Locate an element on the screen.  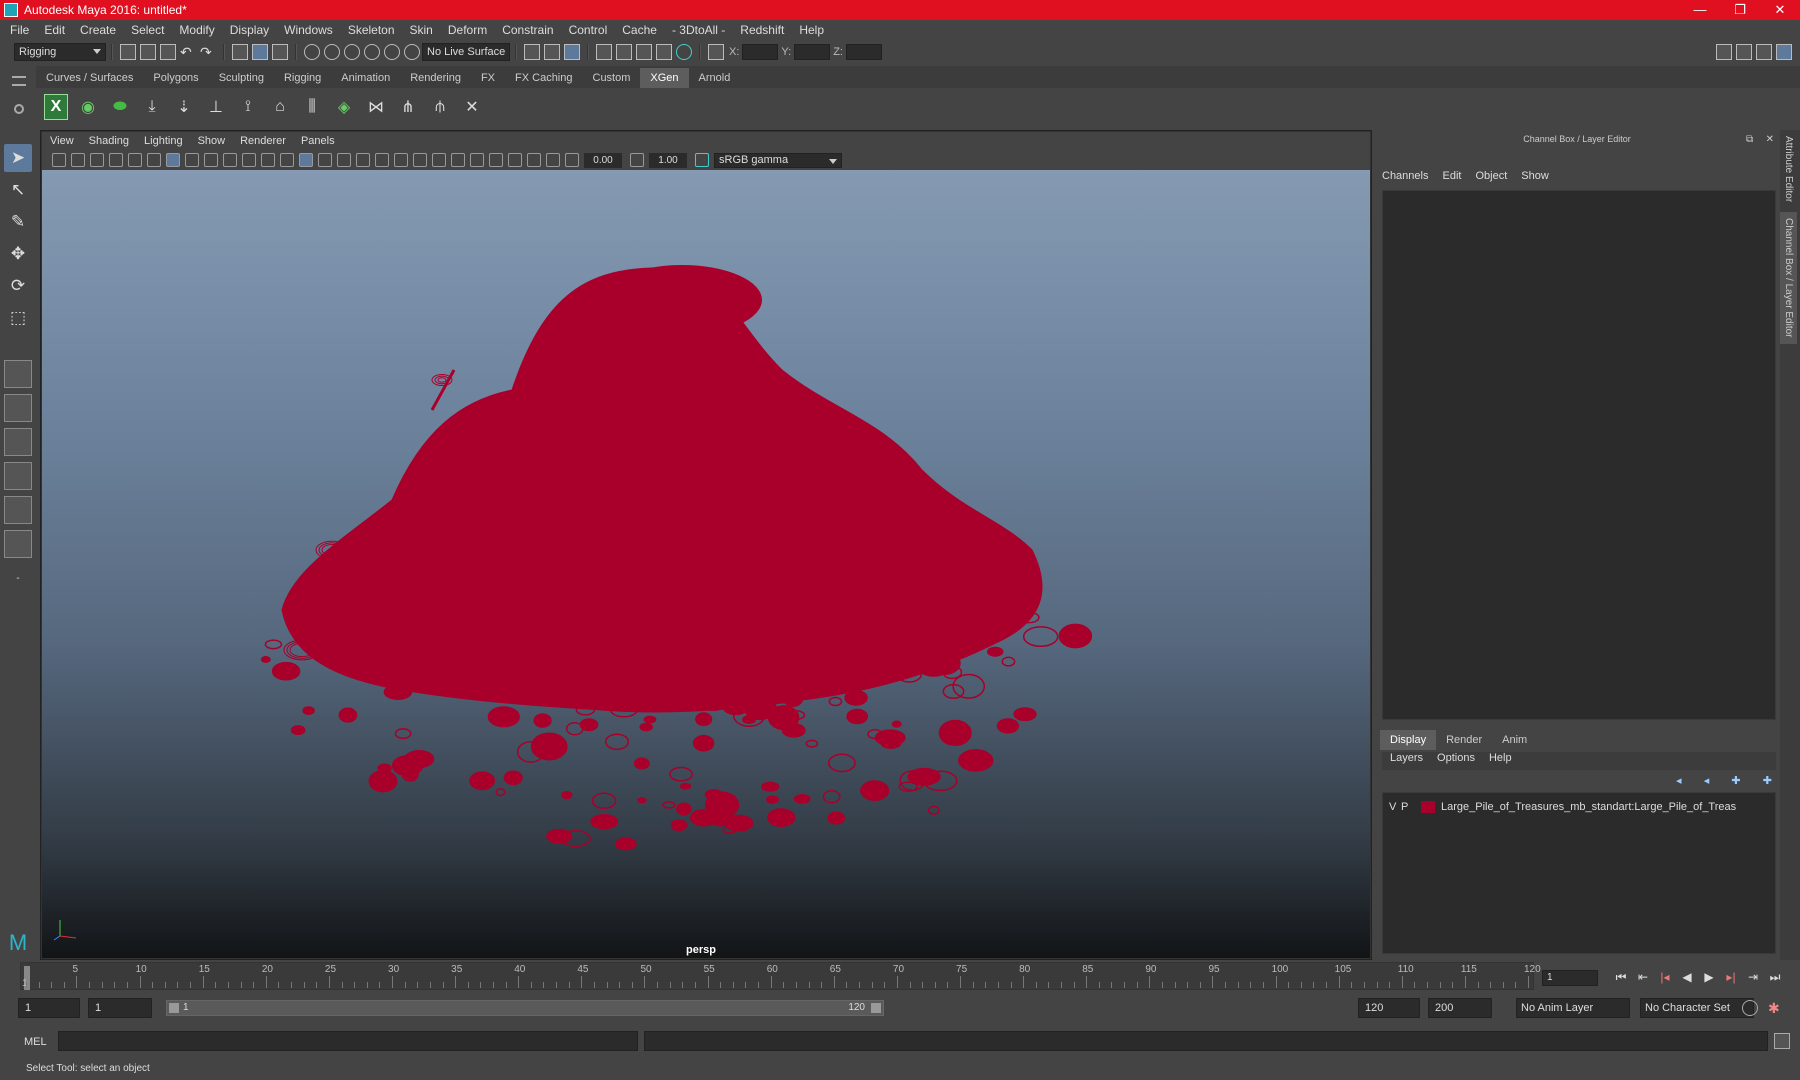
viewport-menu-renderer: Renderer is located at coordinates (263, 141).